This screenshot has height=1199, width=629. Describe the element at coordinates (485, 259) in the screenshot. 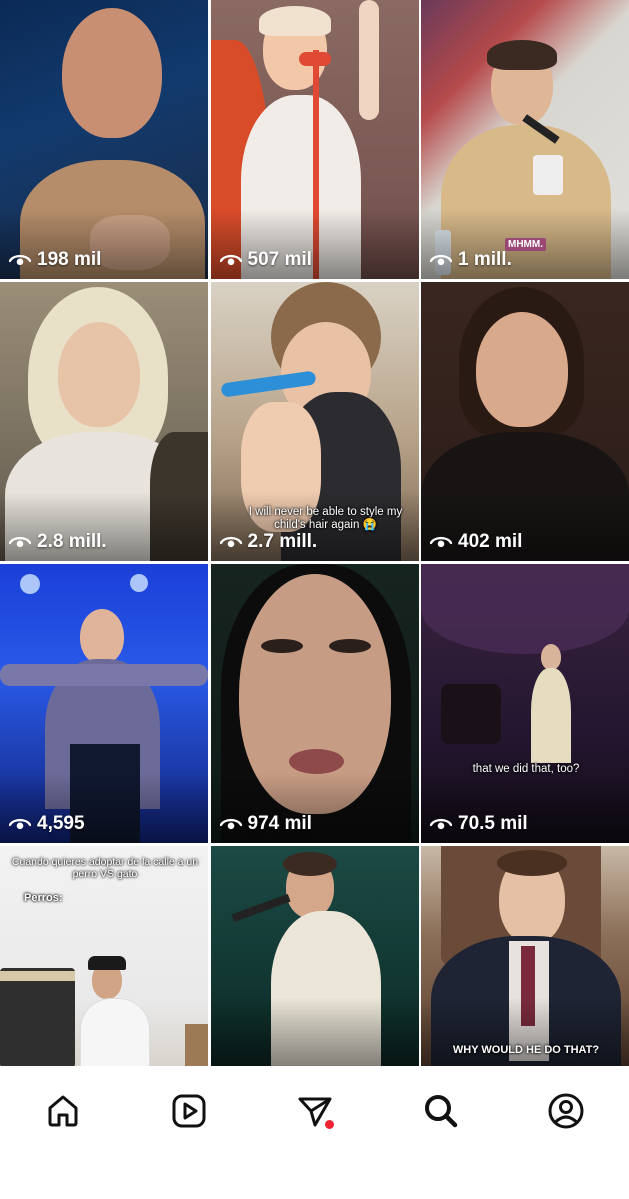

I see `view-count-text: 1 mill.` at that location.